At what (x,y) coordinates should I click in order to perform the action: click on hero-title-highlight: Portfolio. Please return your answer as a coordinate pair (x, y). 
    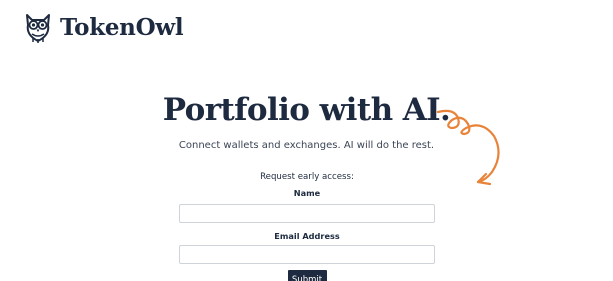
    Looking at the image, I should click on (234, 110).